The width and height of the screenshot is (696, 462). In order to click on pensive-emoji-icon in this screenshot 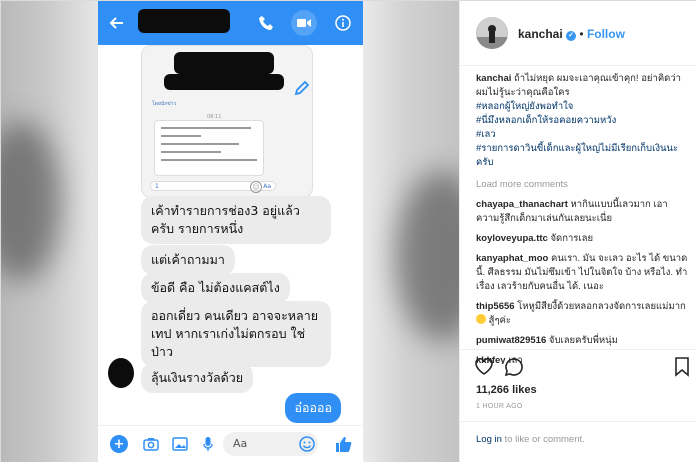, I will do `click(481, 319)`.